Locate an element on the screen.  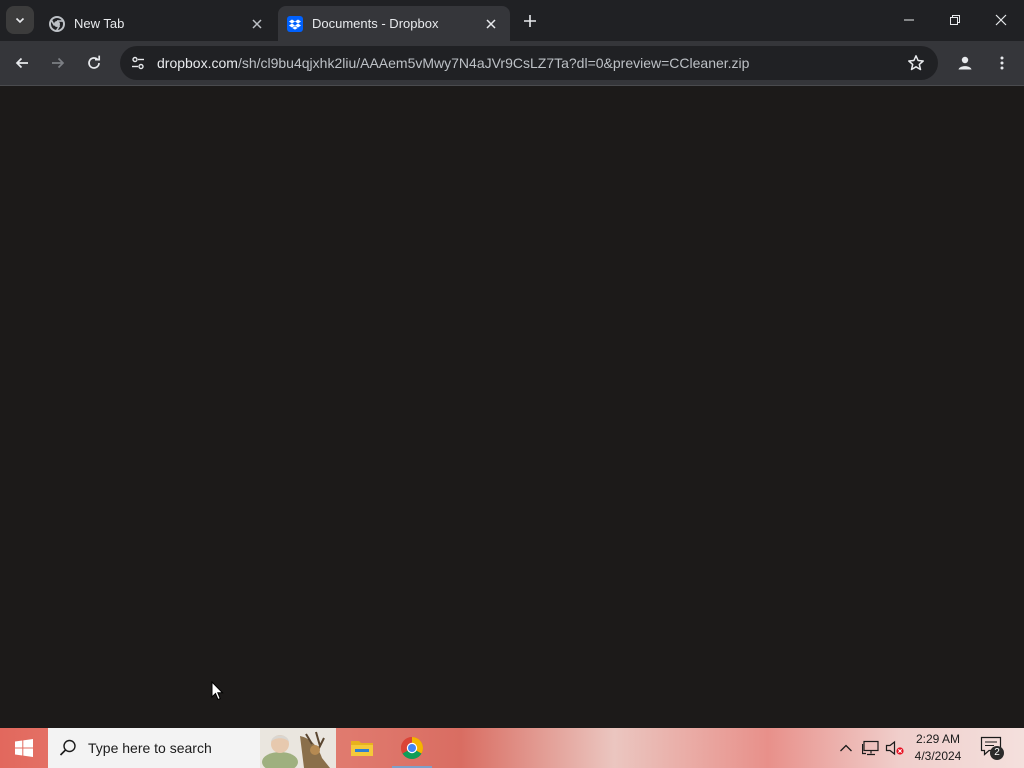
browser-titlebar: New Tab Documents - Dropbox is located at coordinates (512, 20).